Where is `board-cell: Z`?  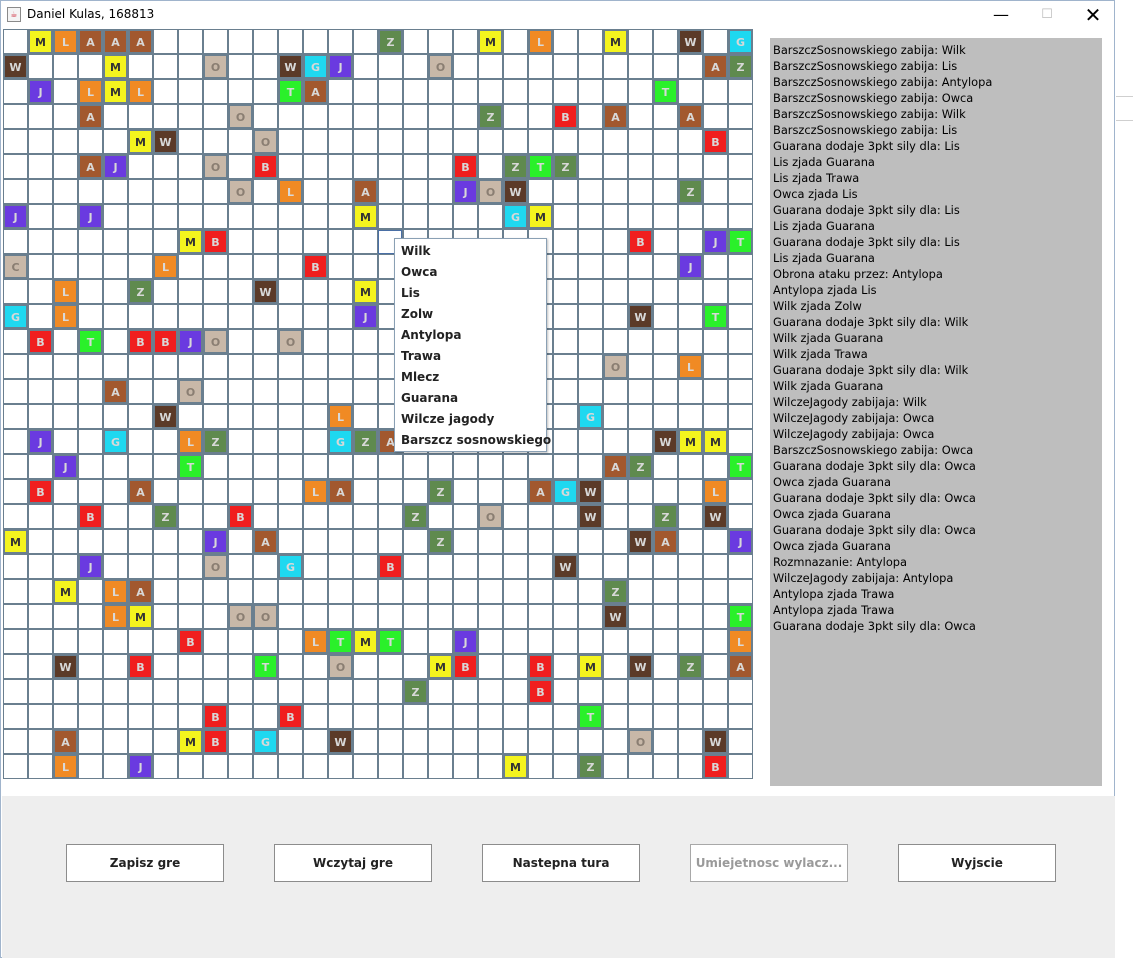
board-cell: Z is located at coordinates (515, 166).